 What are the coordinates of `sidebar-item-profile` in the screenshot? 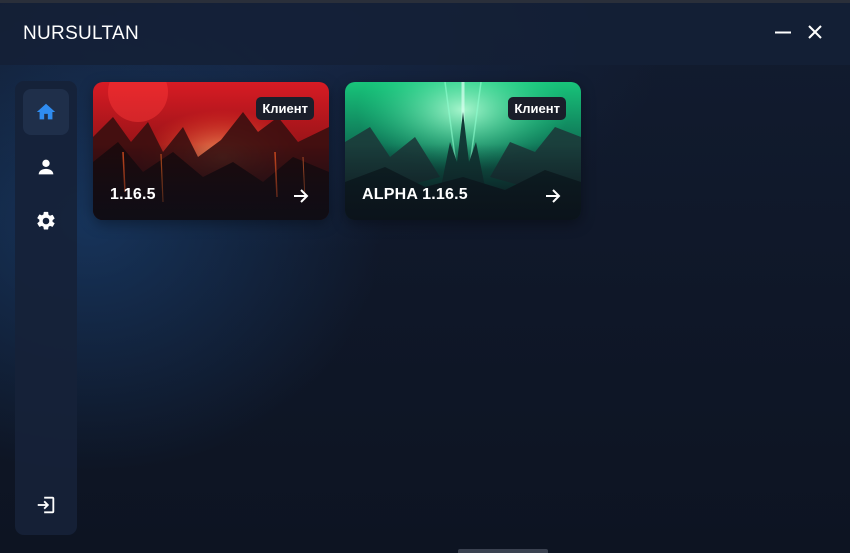 It's located at (46, 167).